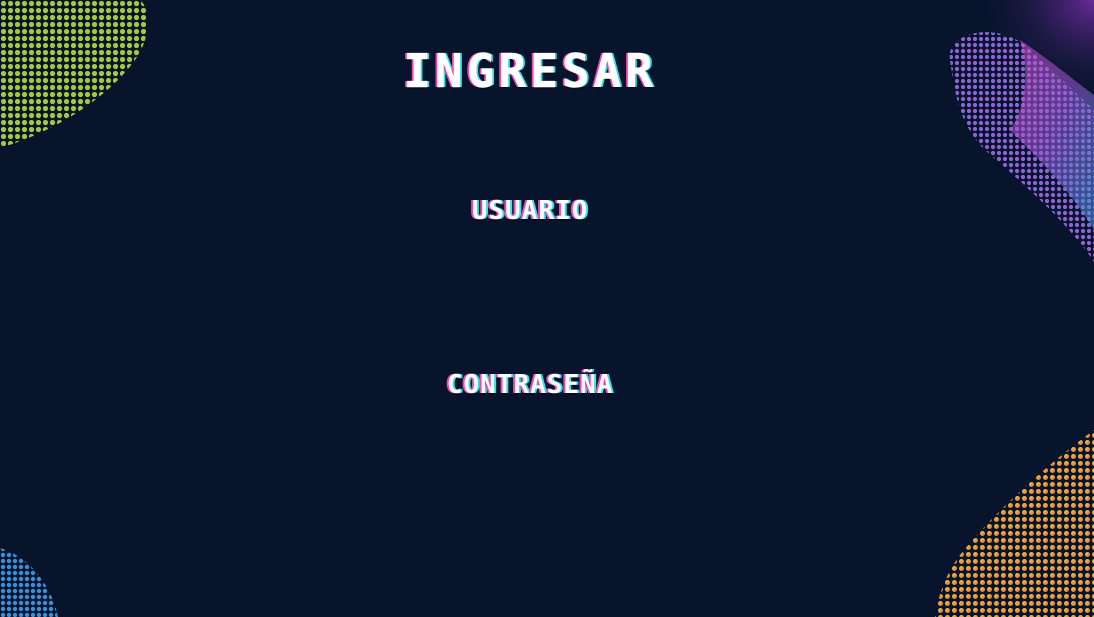 Image resolution: width=1094 pixels, height=617 pixels. What do you see at coordinates (530, 211) in the screenshot?
I see `username-label: USUARIO` at bounding box center [530, 211].